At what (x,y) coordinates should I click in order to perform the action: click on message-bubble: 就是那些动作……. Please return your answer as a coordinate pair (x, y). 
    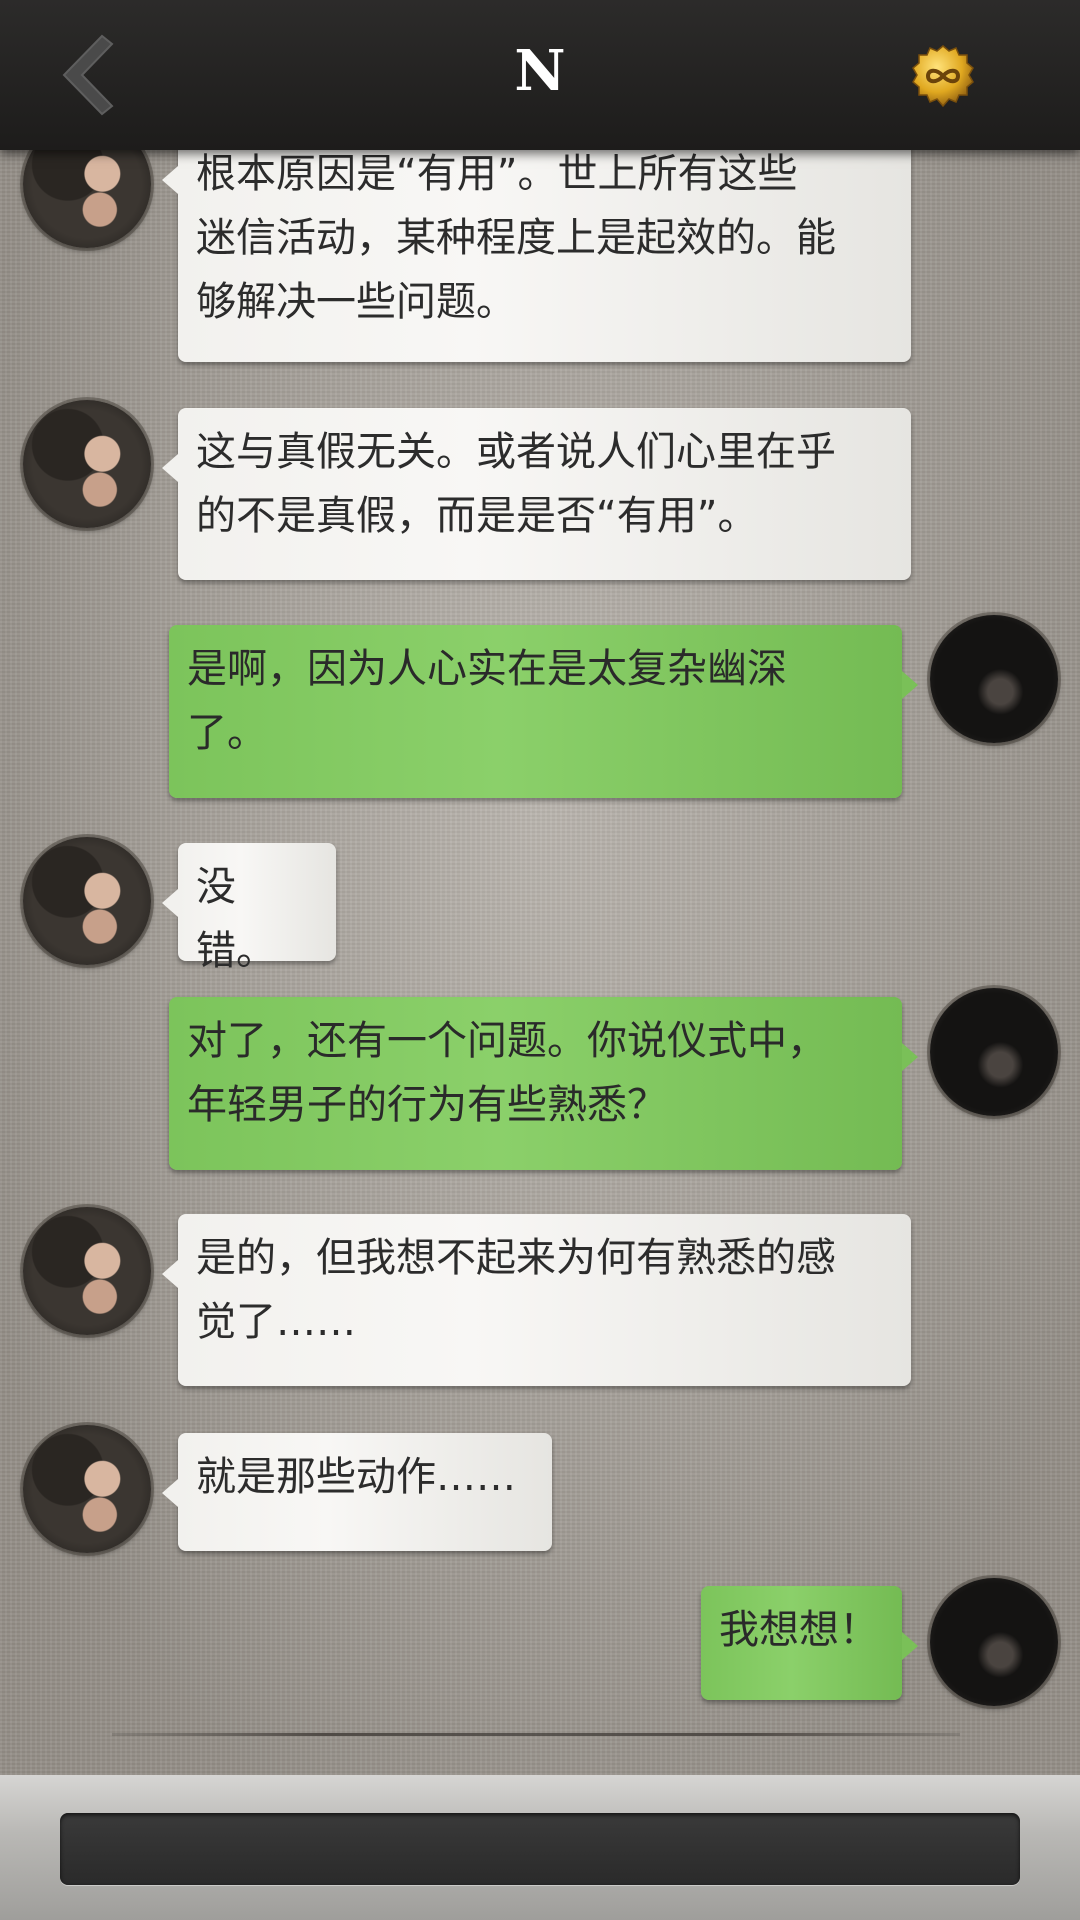
    Looking at the image, I should click on (357, 1492).